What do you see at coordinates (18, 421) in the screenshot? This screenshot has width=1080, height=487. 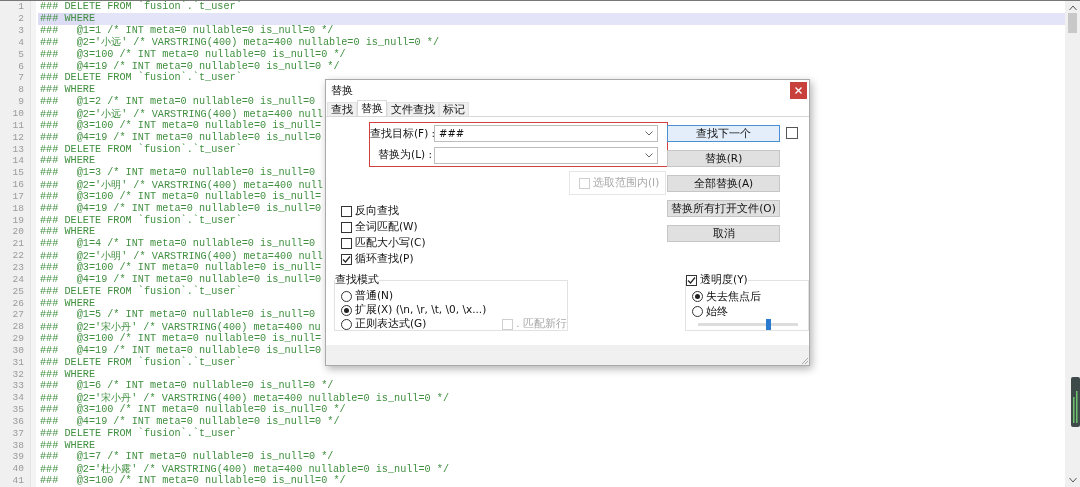 I see `line-number: 36` at bounding box center [18, 421].